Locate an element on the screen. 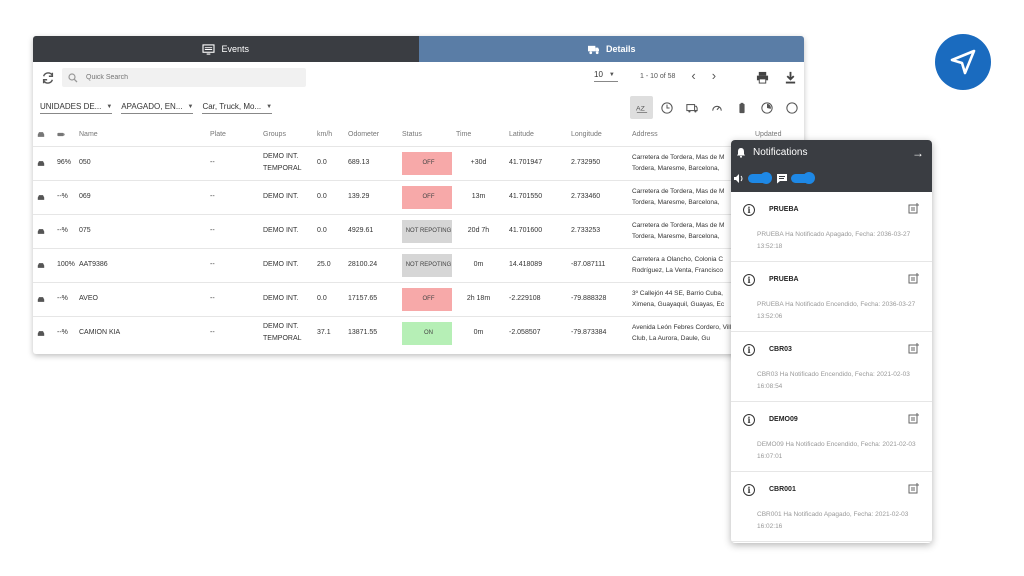 The width and height of the screenshot is (1024, 576). sort-vehicle-button is located at coordinates (691, 107).